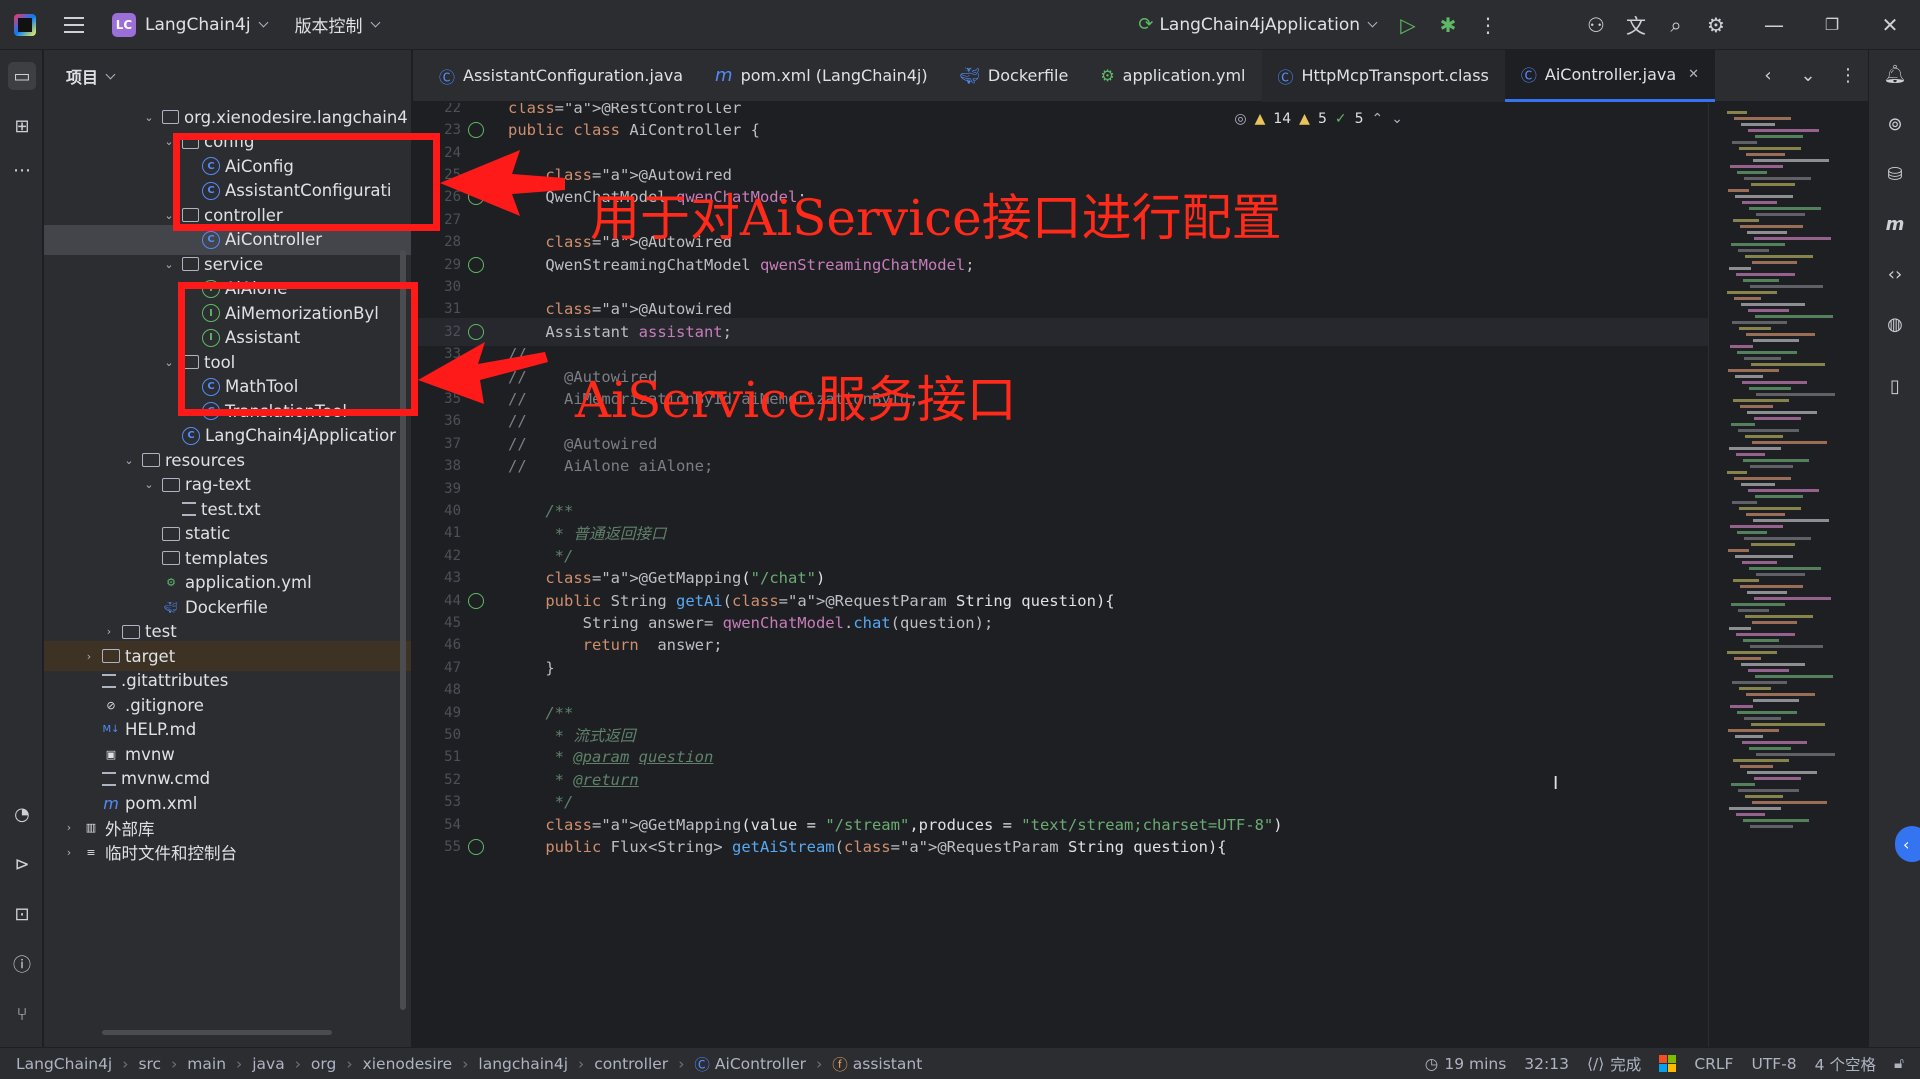 The image size is (1920, 1079). Describe the element at coordinates (22, 170) in the screenshot. I see `more-tools-icon: ⋯` at that location.